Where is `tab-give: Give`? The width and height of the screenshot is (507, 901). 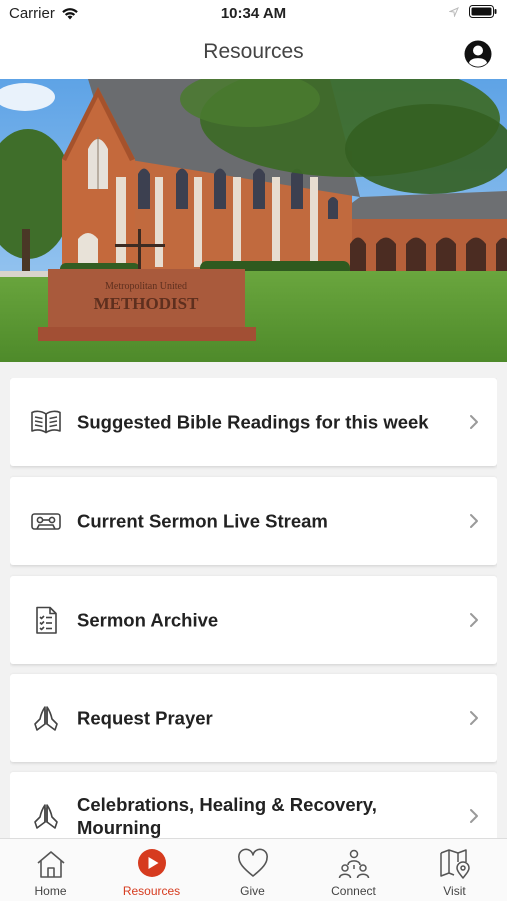 tab-give: Give is located at coordinates (252, 870).